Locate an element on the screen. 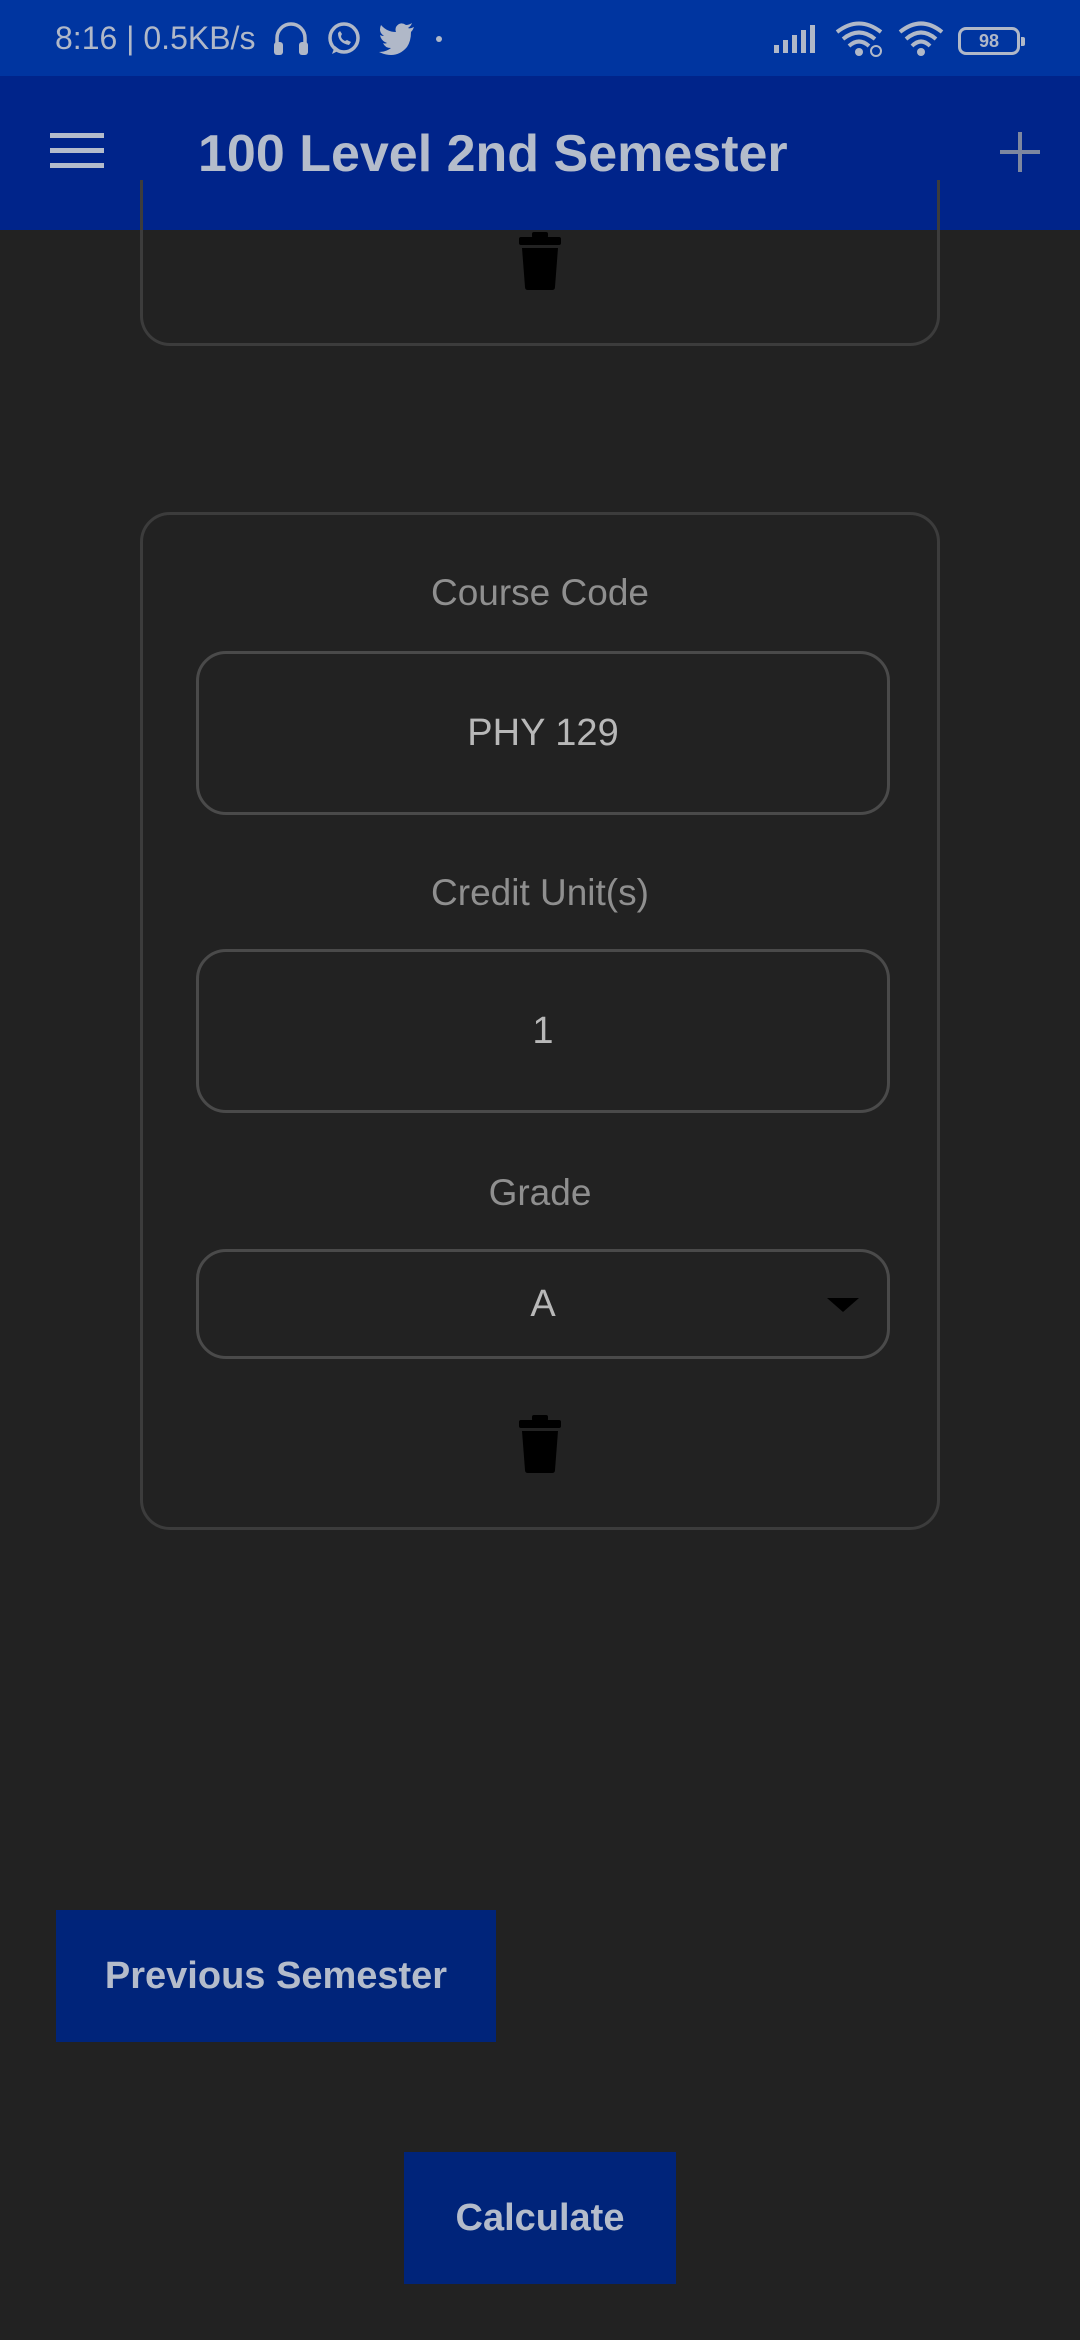  twitter-icon is located at coordinates (397, 41).